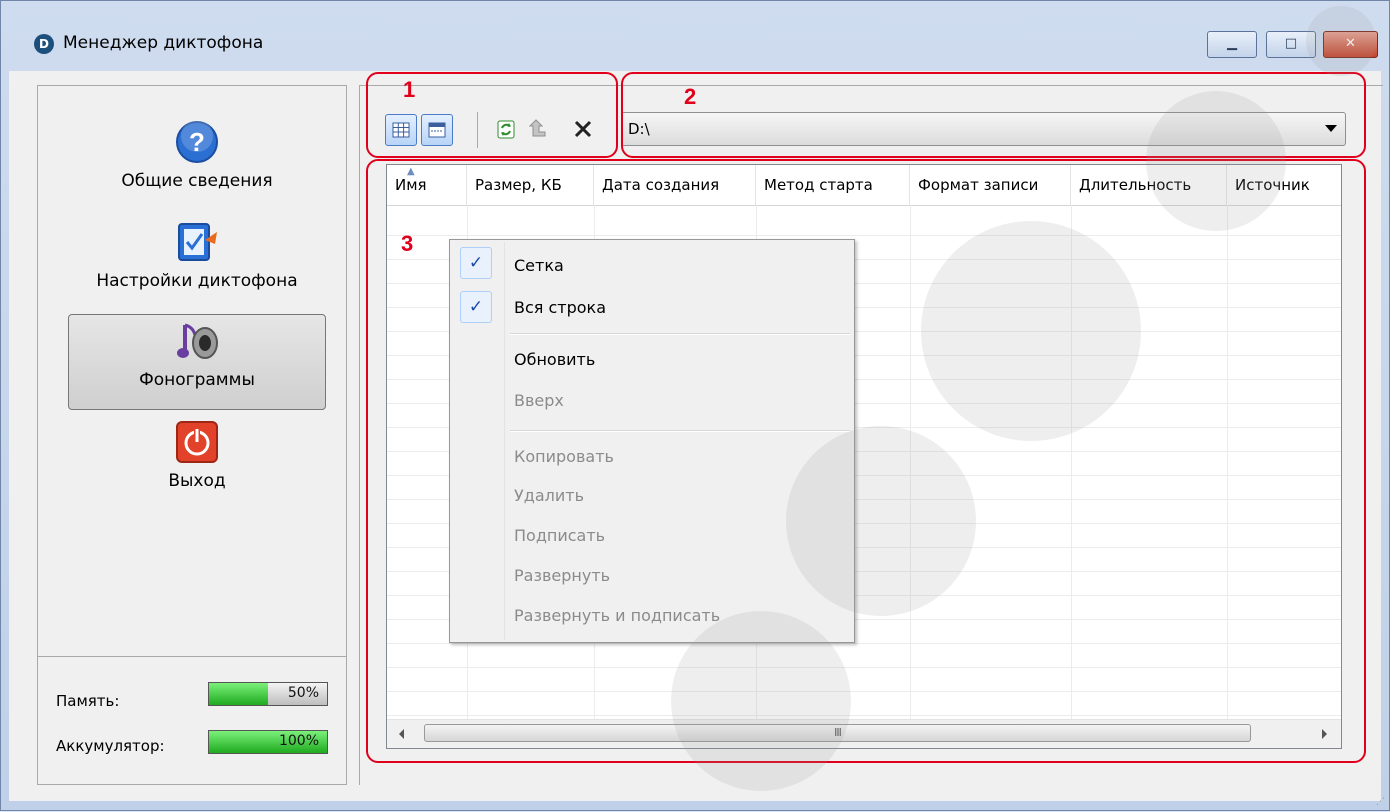 The image size is (1390, 812). I want to click on settings-doc-icon, so click(197, 242).